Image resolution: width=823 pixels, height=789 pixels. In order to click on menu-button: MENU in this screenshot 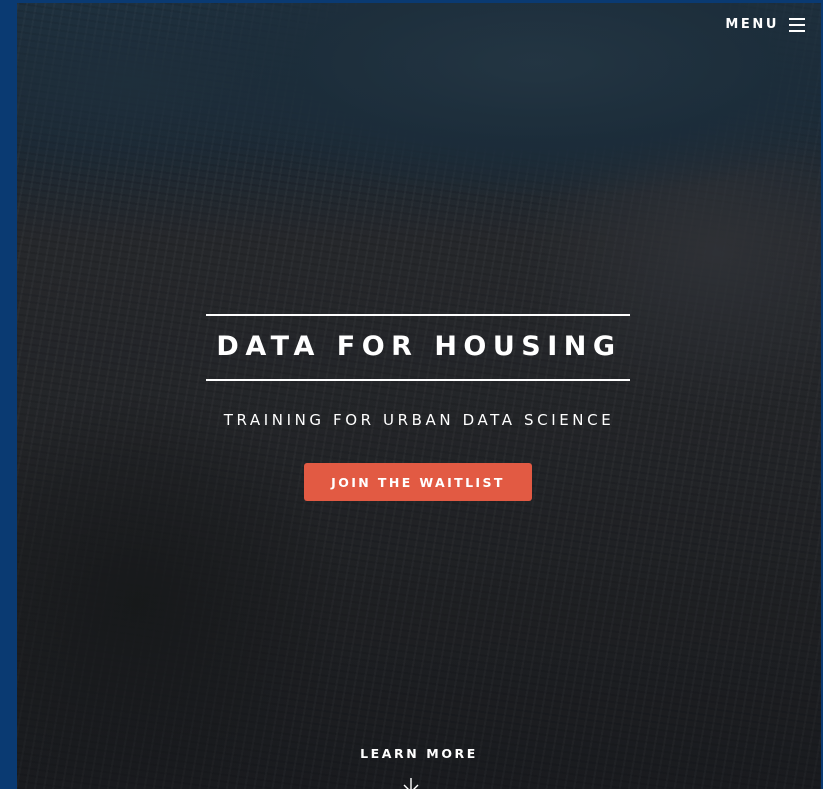, I will do `click(765, 24)`.